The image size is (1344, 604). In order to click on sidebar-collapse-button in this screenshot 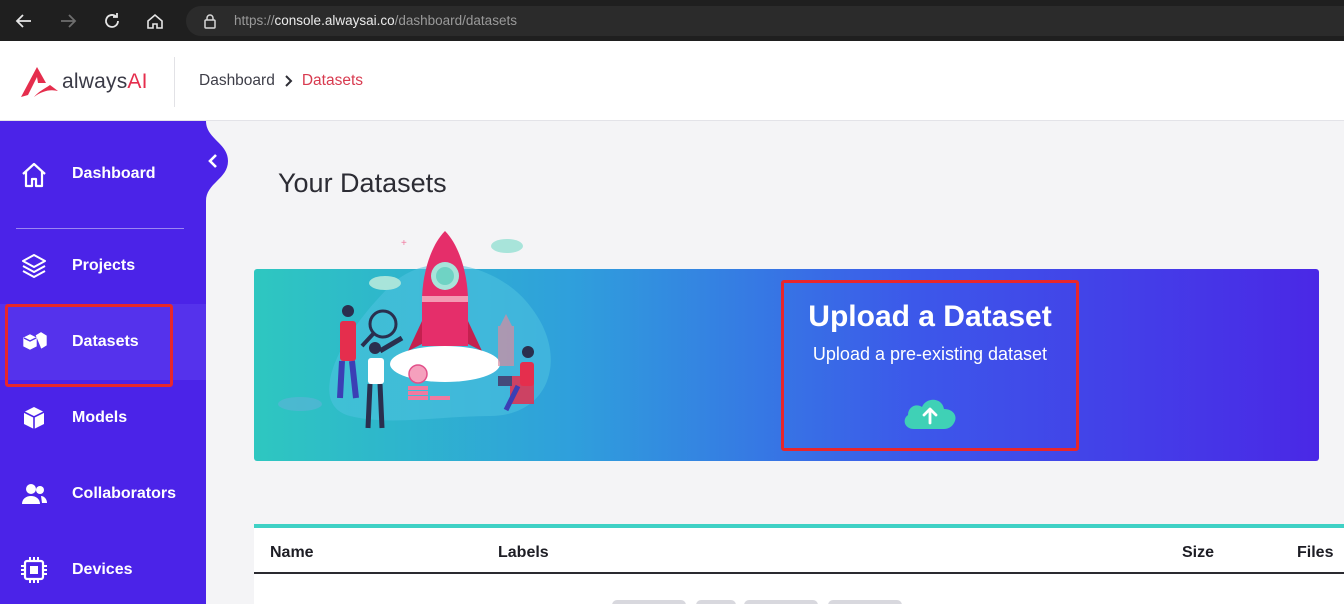, I will do `click(212, 161)`.